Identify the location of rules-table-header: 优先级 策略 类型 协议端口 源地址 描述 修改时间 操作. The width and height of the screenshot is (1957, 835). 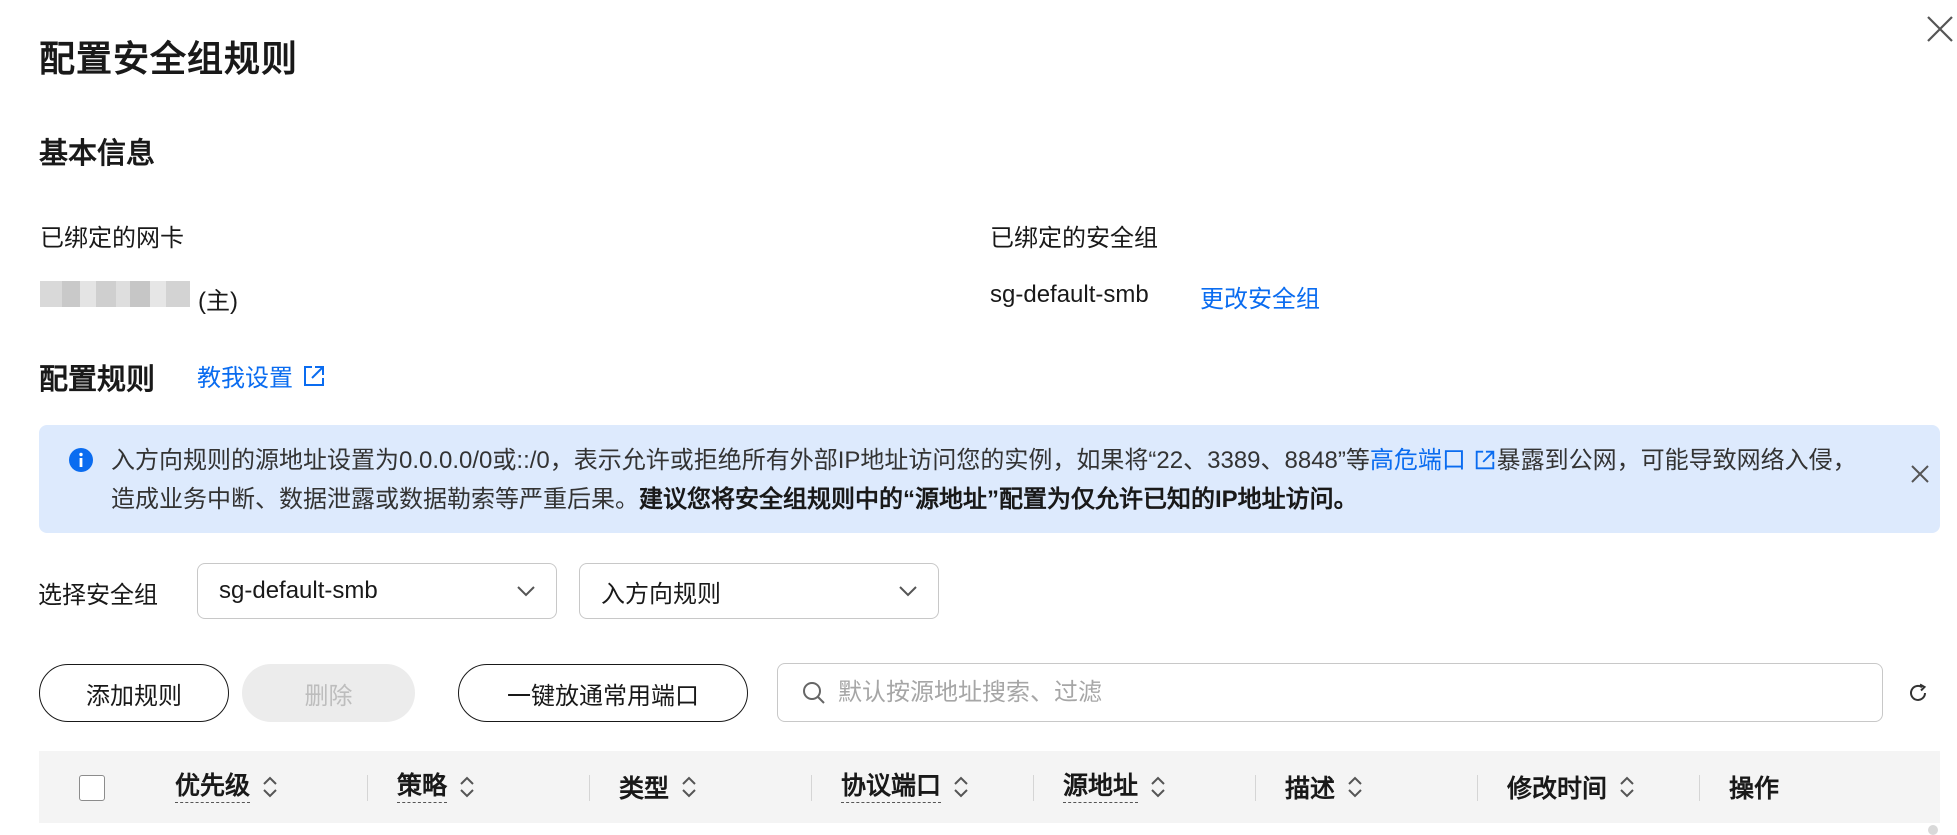
(989, 787).